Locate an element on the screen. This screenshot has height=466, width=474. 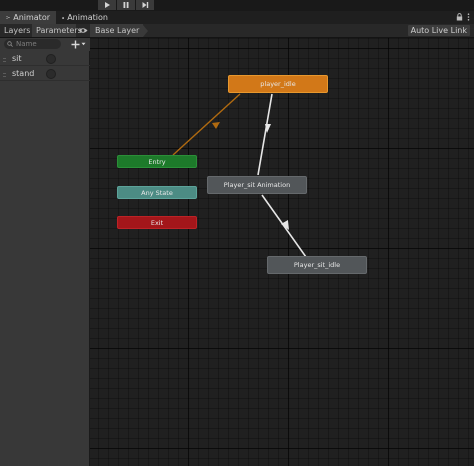
tab-animator-label: Animator is located at coordinates (31, 17).